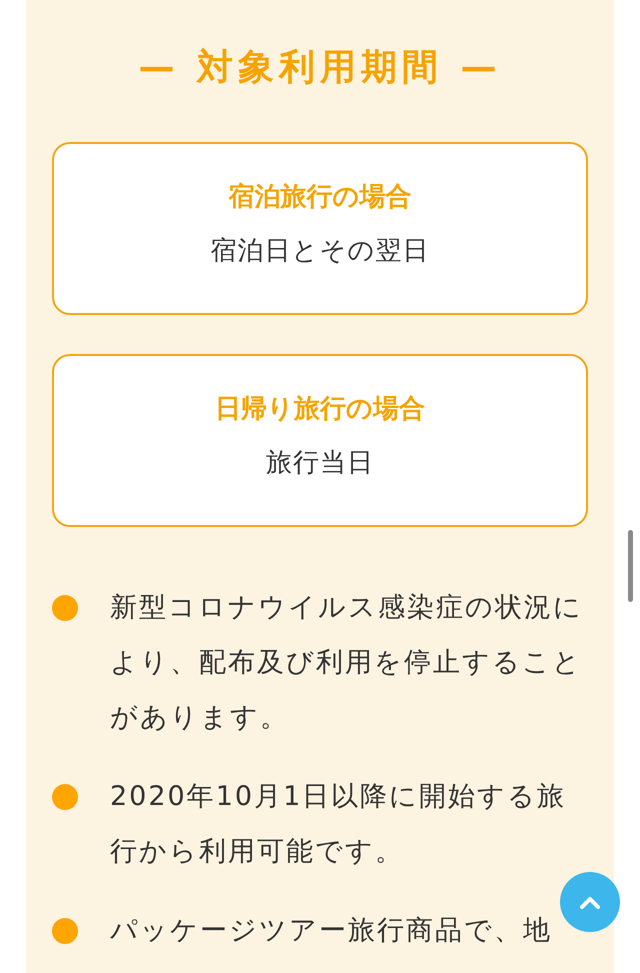 This screenshot has height=973, width=640. Describe the element at coordinates (320, 197) in the screenshot. I see `card-heading: 宿泊旅行の場合` at that location.